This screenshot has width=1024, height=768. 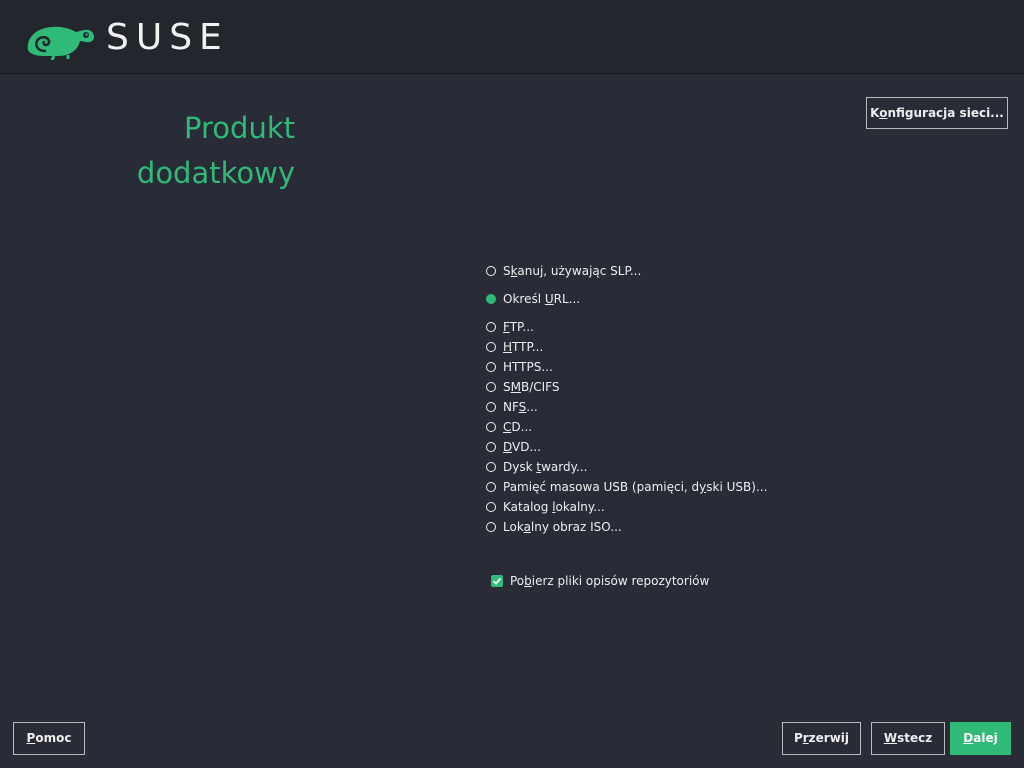 I want to click on abort-button-label: Przerwij, so click(x=821, y=738).